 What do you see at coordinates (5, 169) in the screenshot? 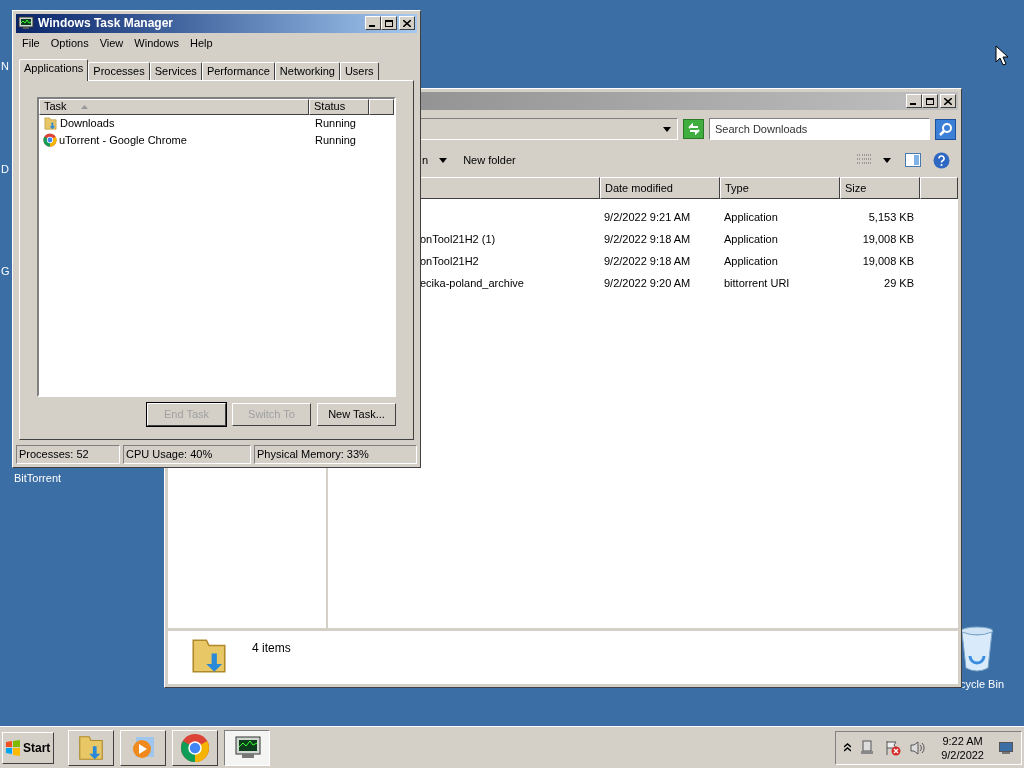
I see `desktop-icon-label: D` at bounding box center [5, 169].